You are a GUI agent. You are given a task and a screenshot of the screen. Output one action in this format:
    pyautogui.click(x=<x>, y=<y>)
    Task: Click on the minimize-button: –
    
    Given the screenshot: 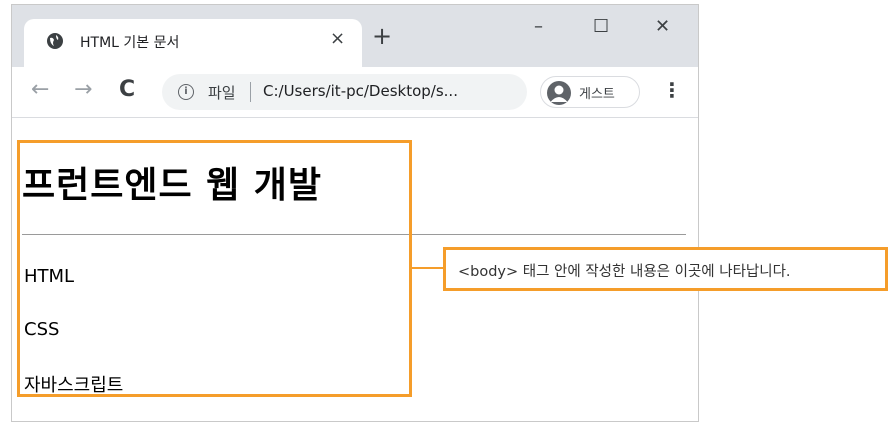 What is the action you would take?
    pyautogui.click(x=538, y=27)
    